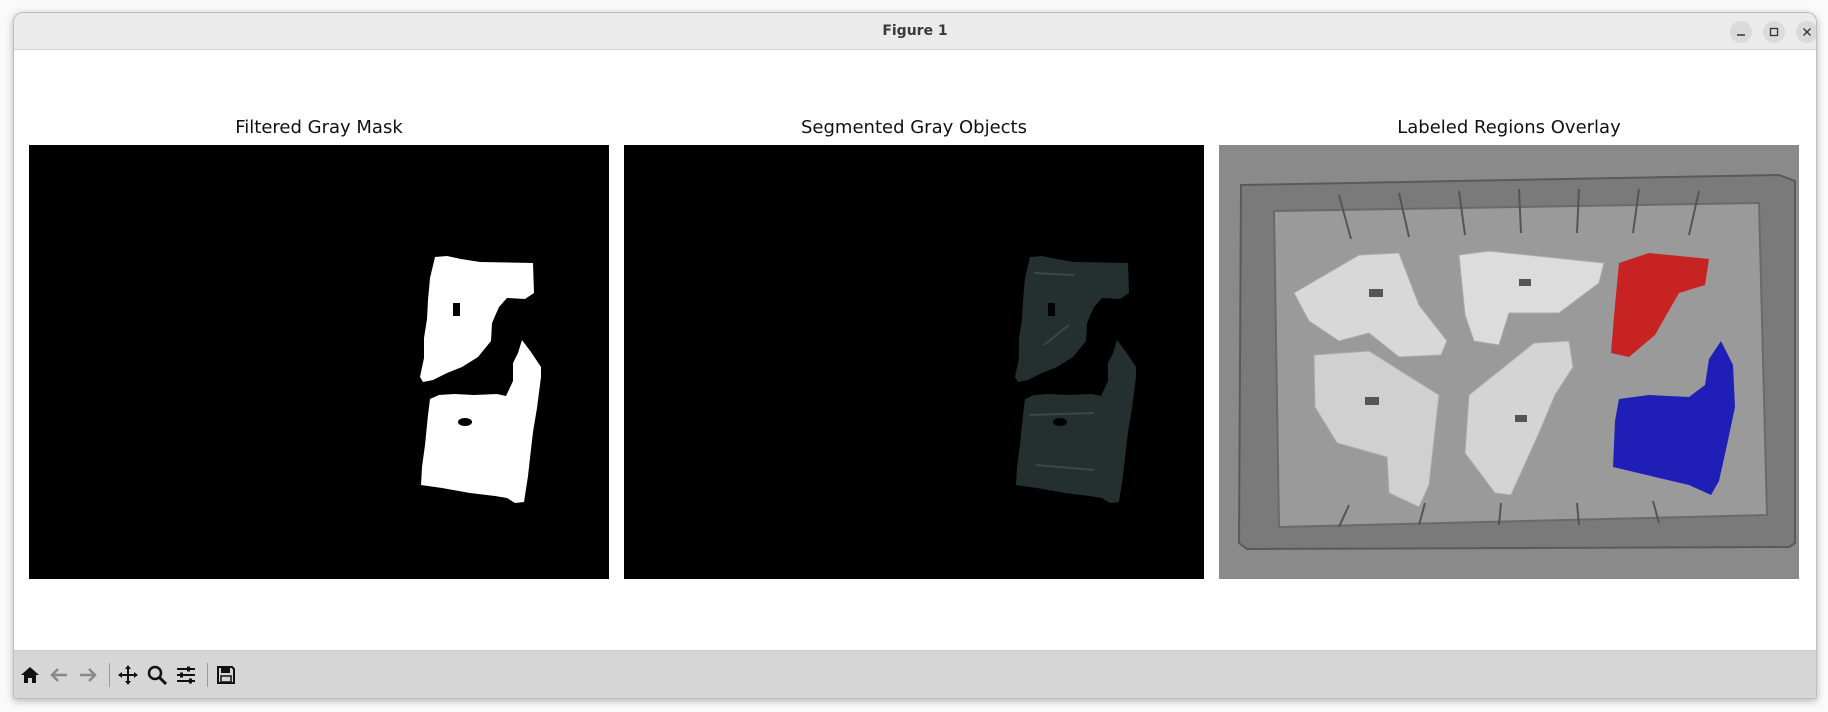  I want to click on close-button, so click(1806, 32).